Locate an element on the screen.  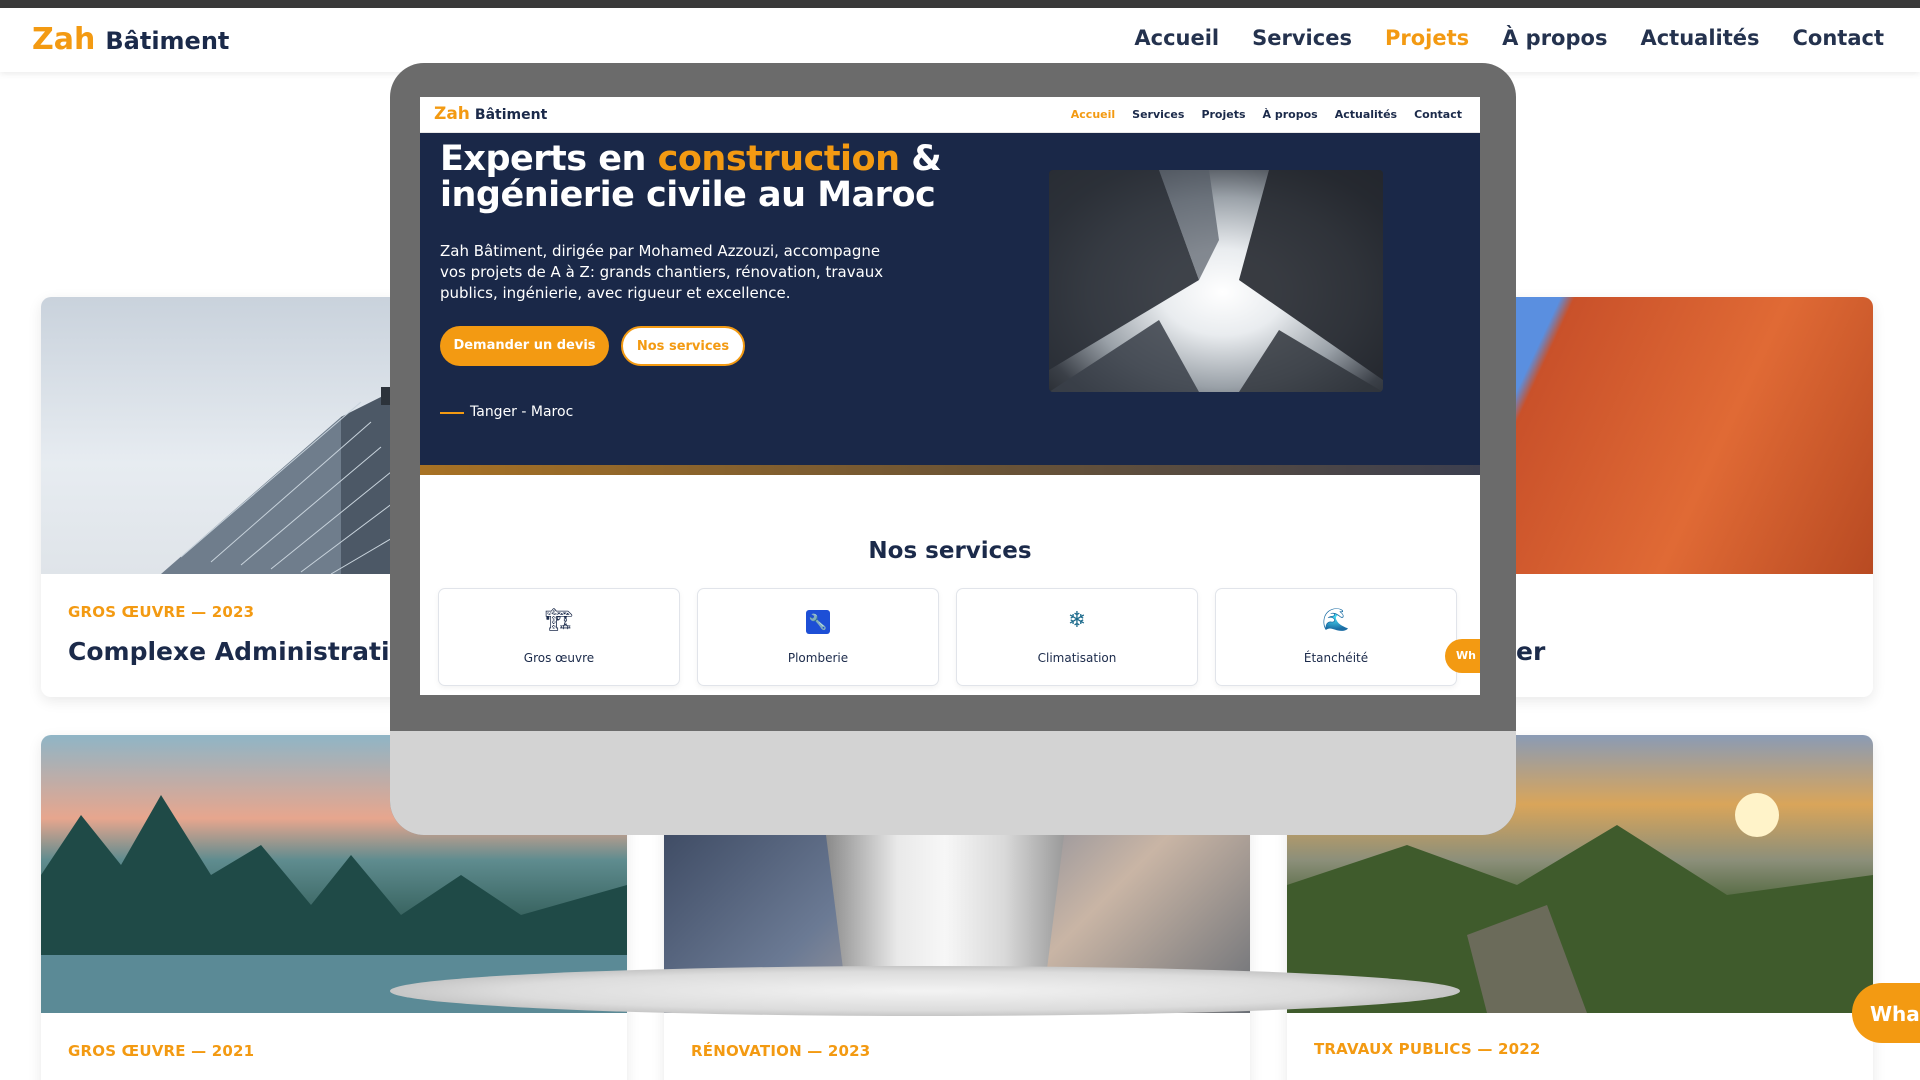
inner-site-logo: Zah Bâtiment is located at coordinates (490, 114).